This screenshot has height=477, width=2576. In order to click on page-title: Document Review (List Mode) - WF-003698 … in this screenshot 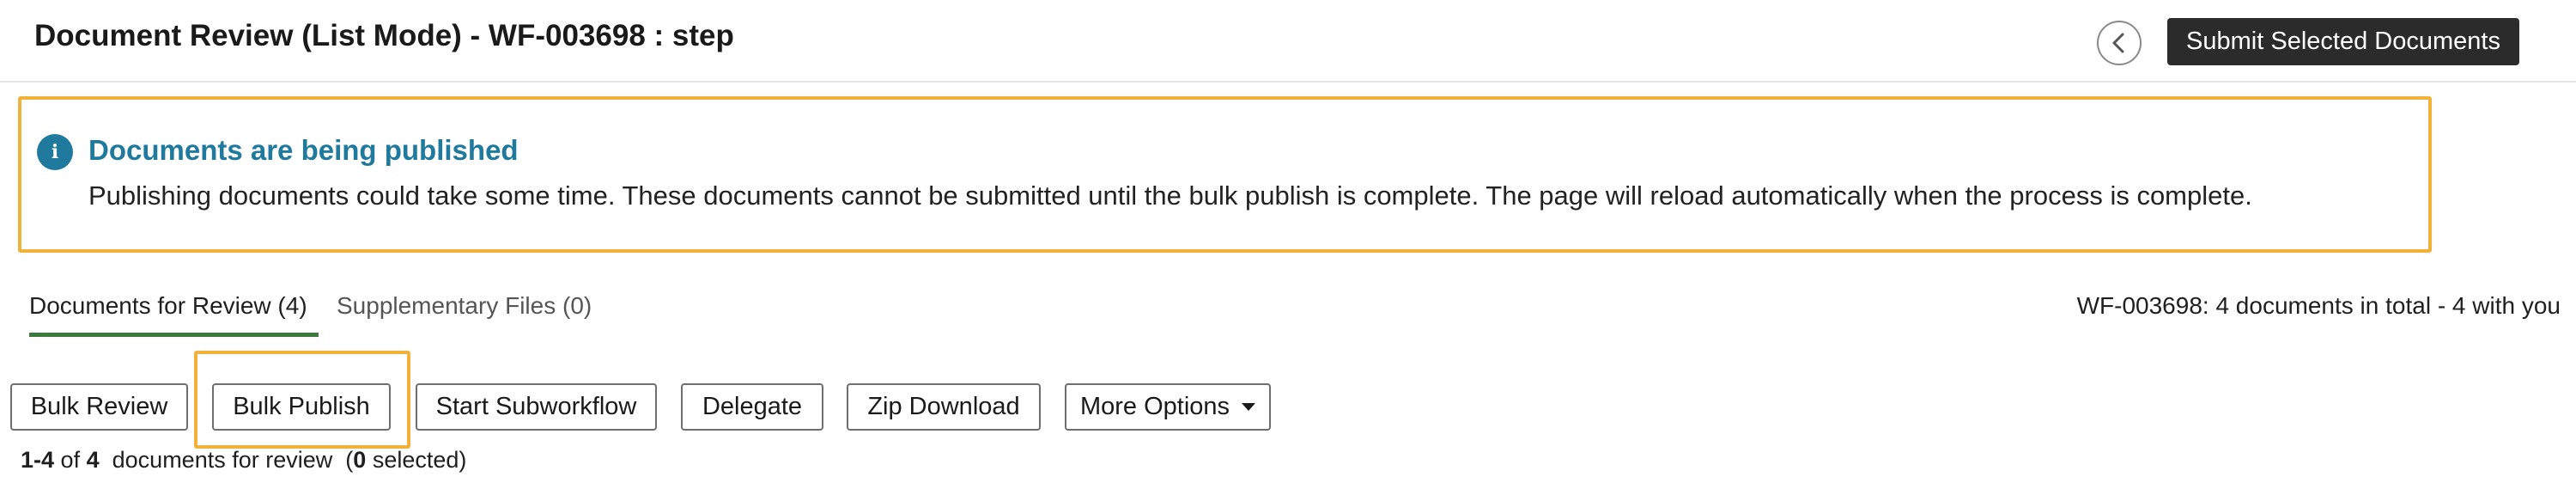, I will do `click(384, 35)`.